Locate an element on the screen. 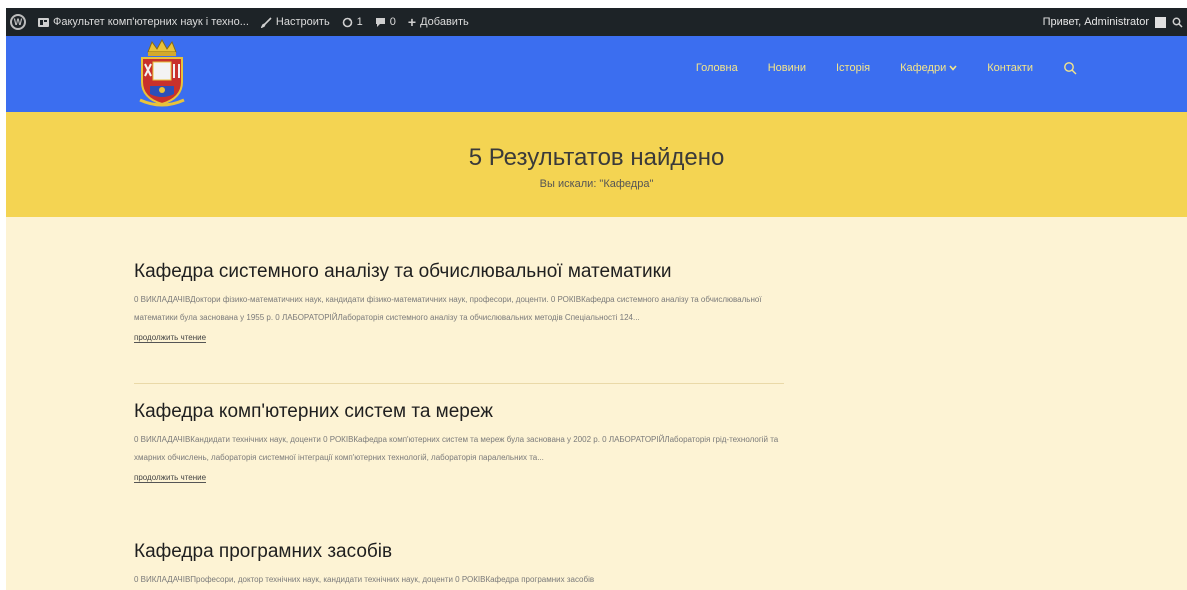 This screenshot has height=590, width=1187. nav-item-contacts: Контакти is located at coordinates (1010, 68).